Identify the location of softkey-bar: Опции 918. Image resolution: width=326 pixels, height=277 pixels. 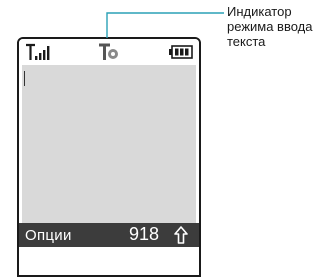
(109, 235).